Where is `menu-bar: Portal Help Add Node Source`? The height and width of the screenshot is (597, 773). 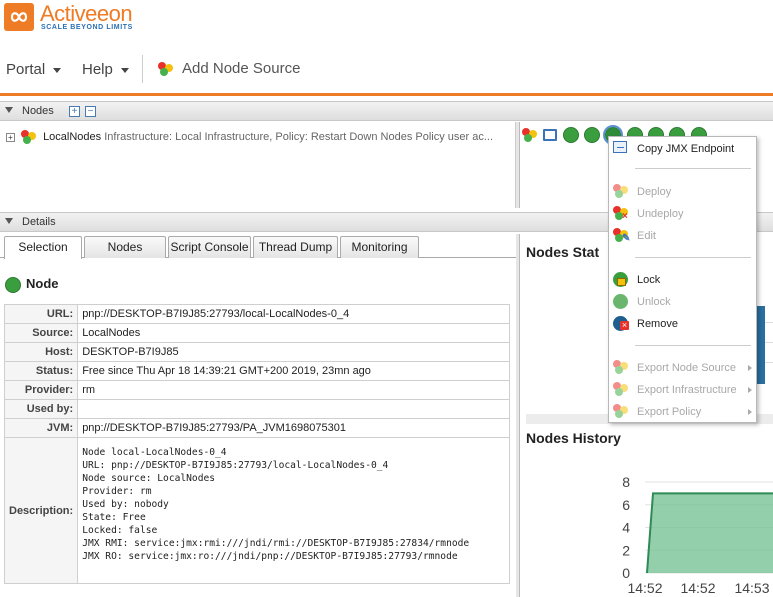
menu-bar: Portal Help Add Node Source is located at coordinates (386, 69).